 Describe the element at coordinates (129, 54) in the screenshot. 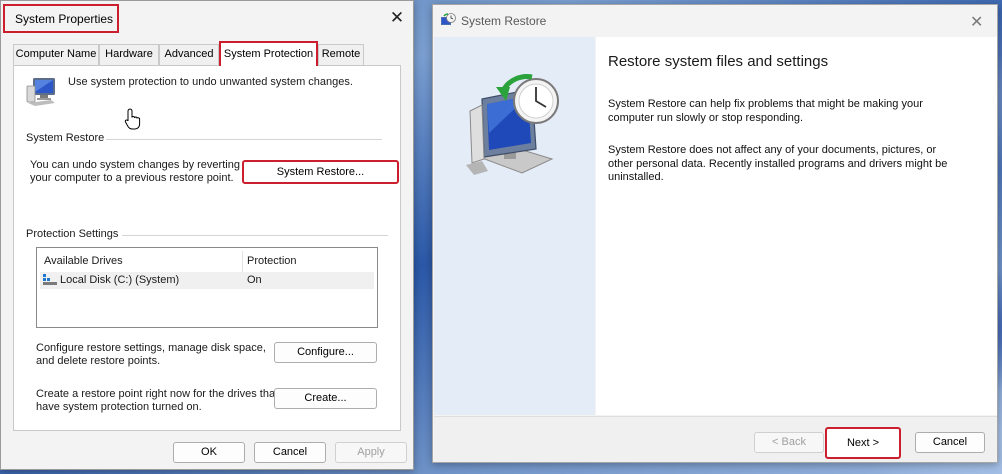

I see `tab-hardware: Hardware` at that location.